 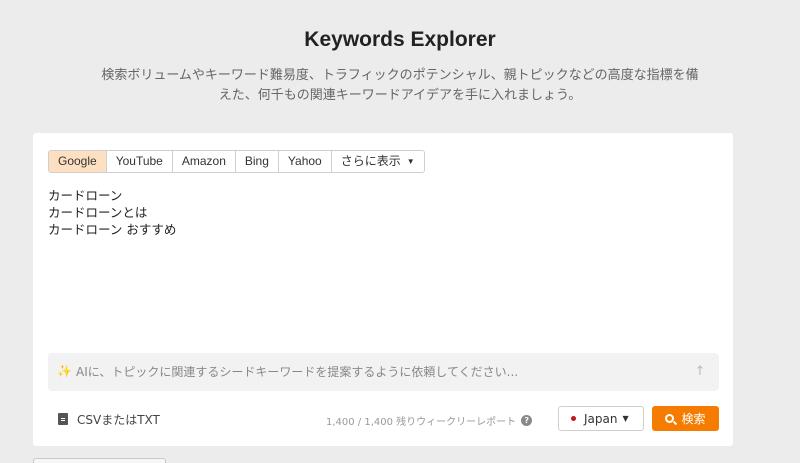 I want to click on japan-flag-icon, so click(x=573, y=418).